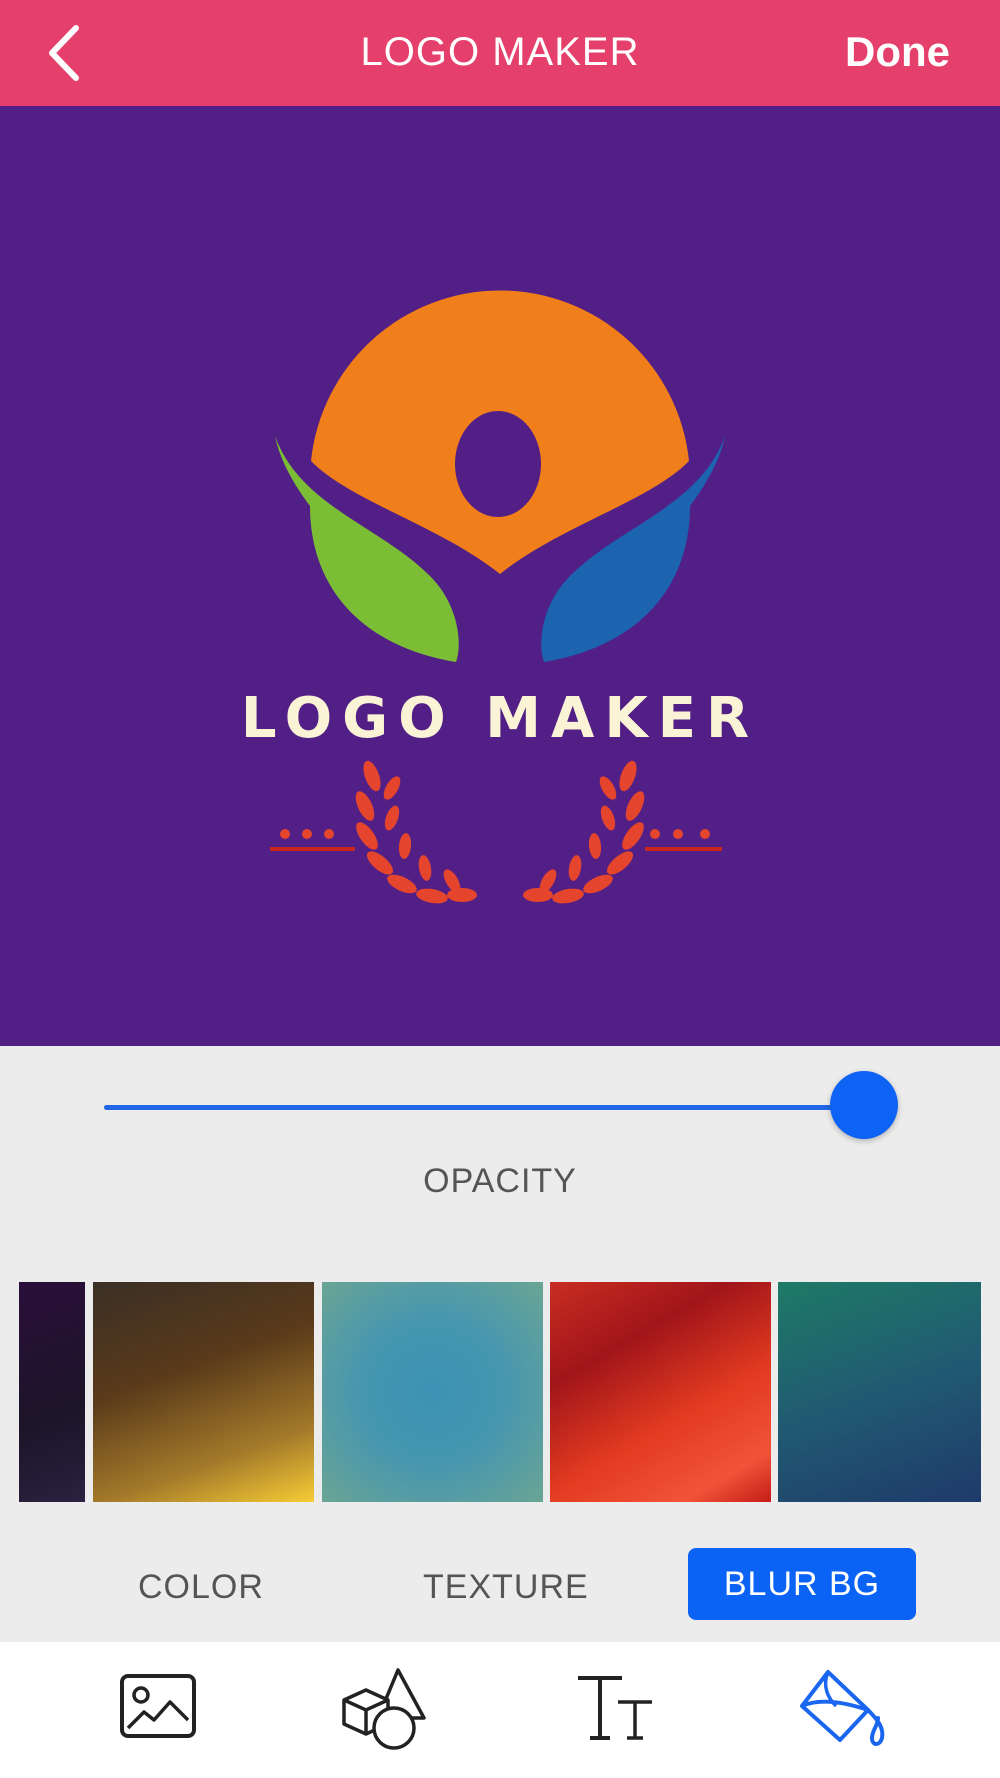 Image resolution: width=1000 pixels, height=1778 pixels. Describe the element at coordinates (500, 718) in the screenshot. I see `logo-brand-text: LOGO MAKER` at that location.